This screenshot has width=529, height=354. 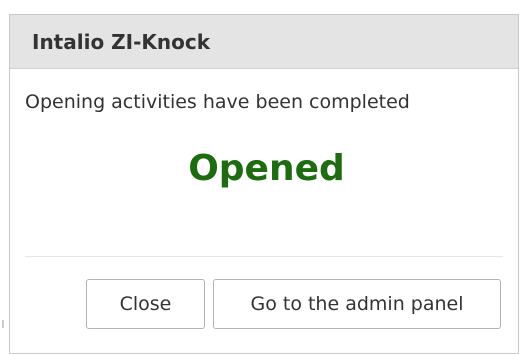 I want to click on background-edge-mark, so click(x=3, y=324).